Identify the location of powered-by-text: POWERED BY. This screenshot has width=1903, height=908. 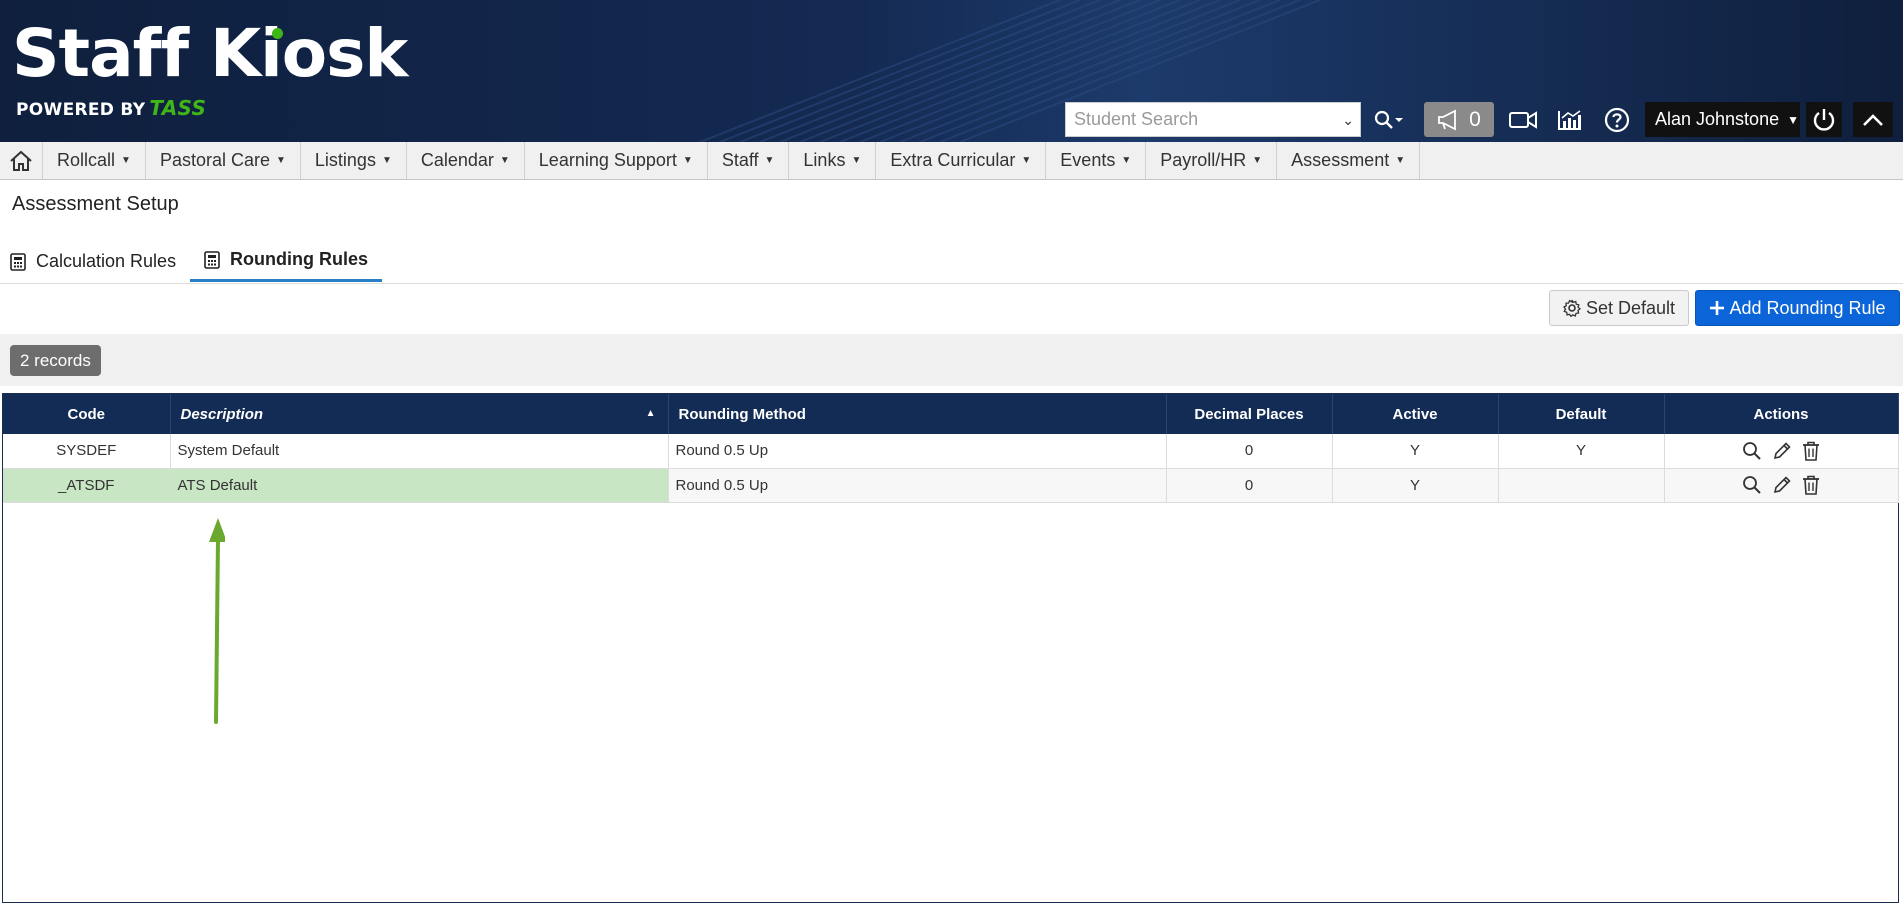
(81, 110).